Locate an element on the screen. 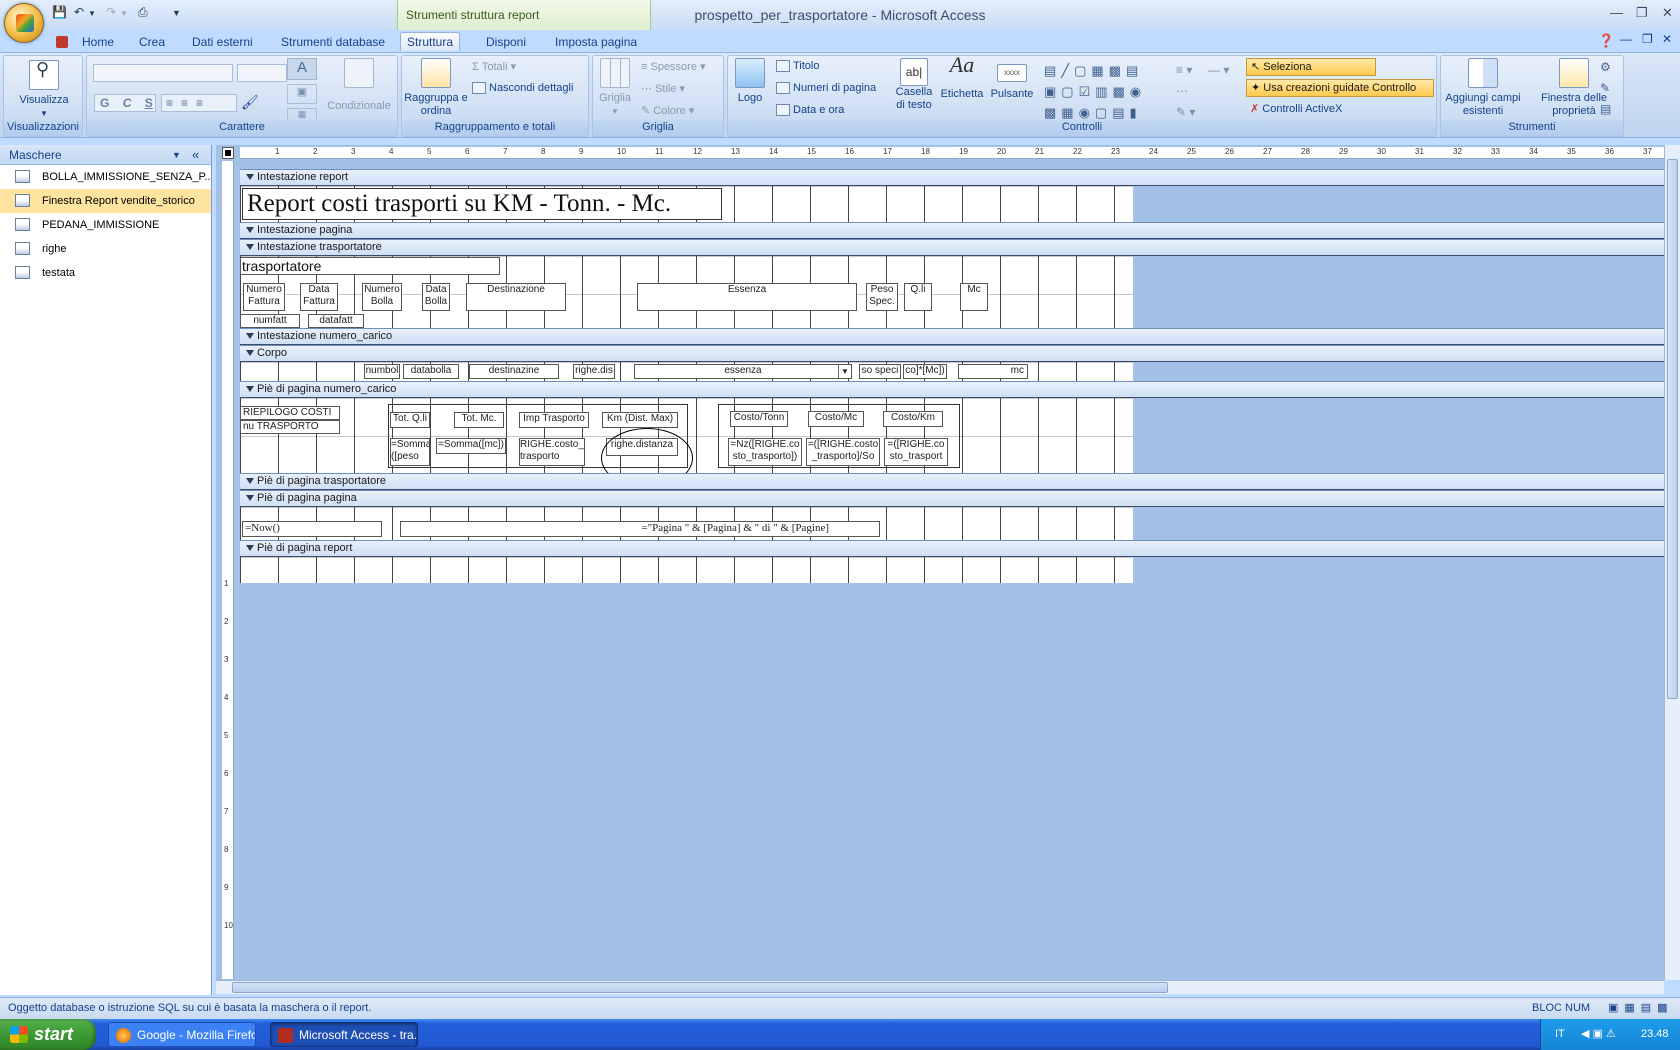  italic-button: C is located at coordinates (127, 103).